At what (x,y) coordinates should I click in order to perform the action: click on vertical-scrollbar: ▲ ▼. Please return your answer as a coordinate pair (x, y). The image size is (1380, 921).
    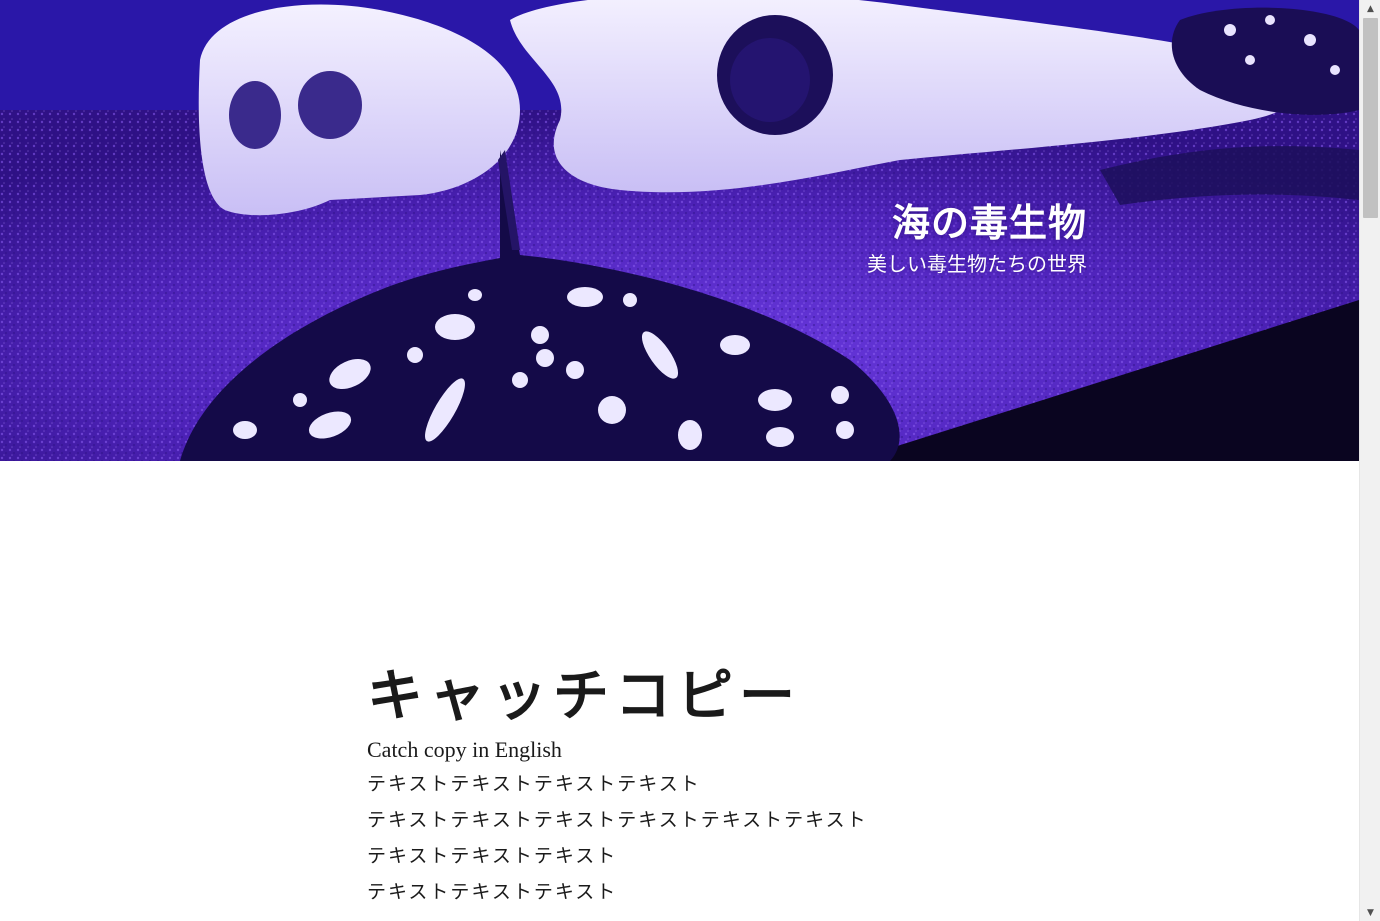
    Looking at the image, I should click on (1369, 460).